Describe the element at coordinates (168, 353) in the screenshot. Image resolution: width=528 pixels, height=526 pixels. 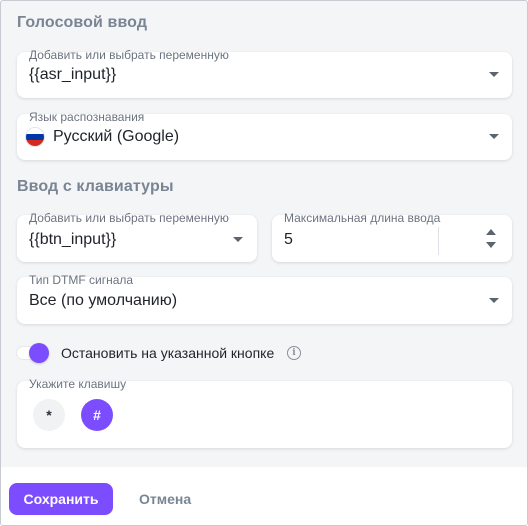
I see `stop-on-key-label: Остановить на указанной кнопке` at that location.